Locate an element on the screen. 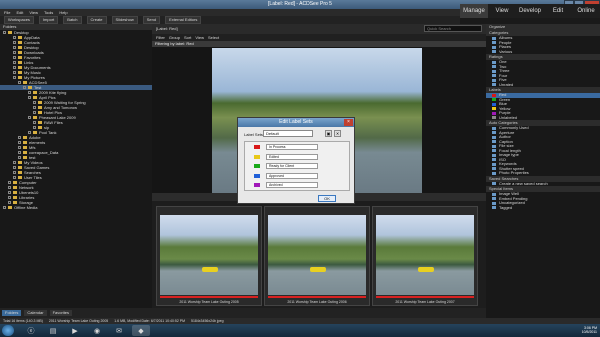 The height and width of the screenshot is (337, 600). label-set-select: Default is located at coordinates (288, 133).